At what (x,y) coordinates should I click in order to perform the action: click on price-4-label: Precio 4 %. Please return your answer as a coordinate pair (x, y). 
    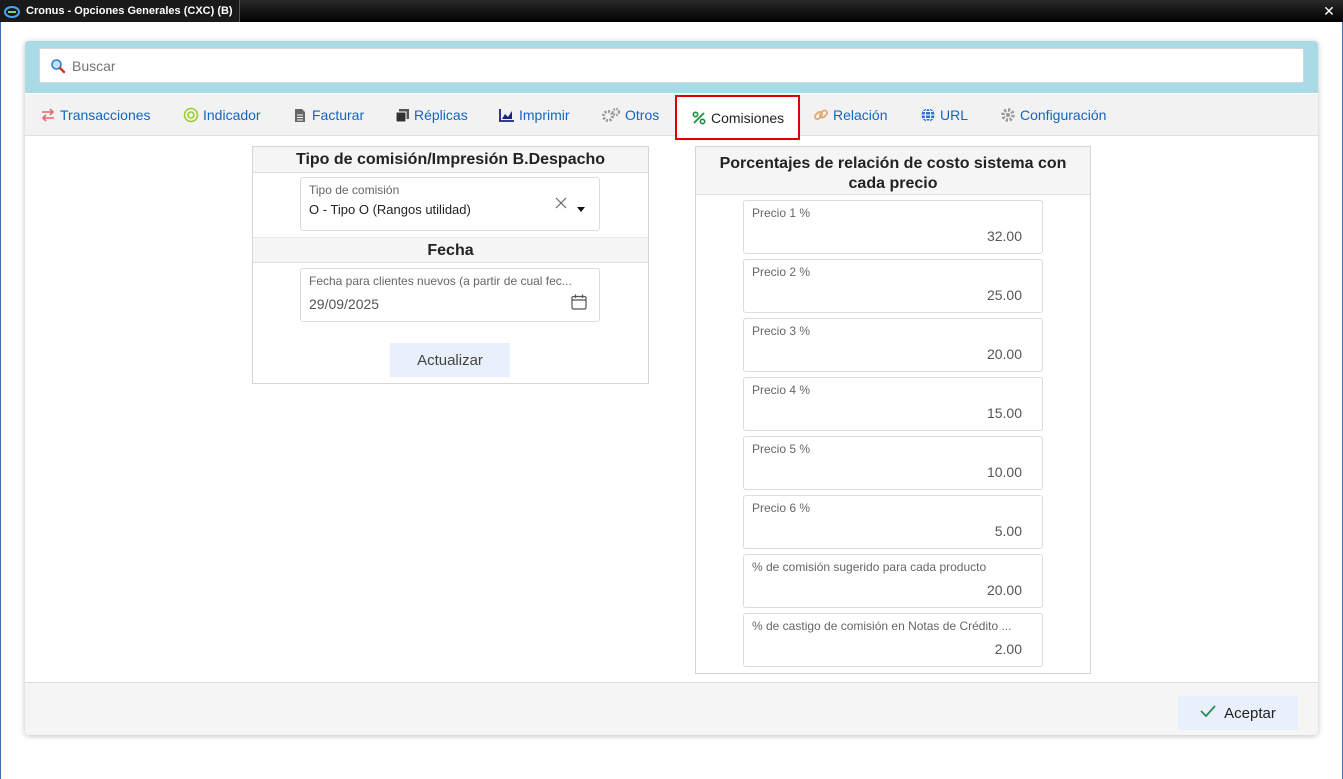
    Looking at the image, I should click on (781, 390).